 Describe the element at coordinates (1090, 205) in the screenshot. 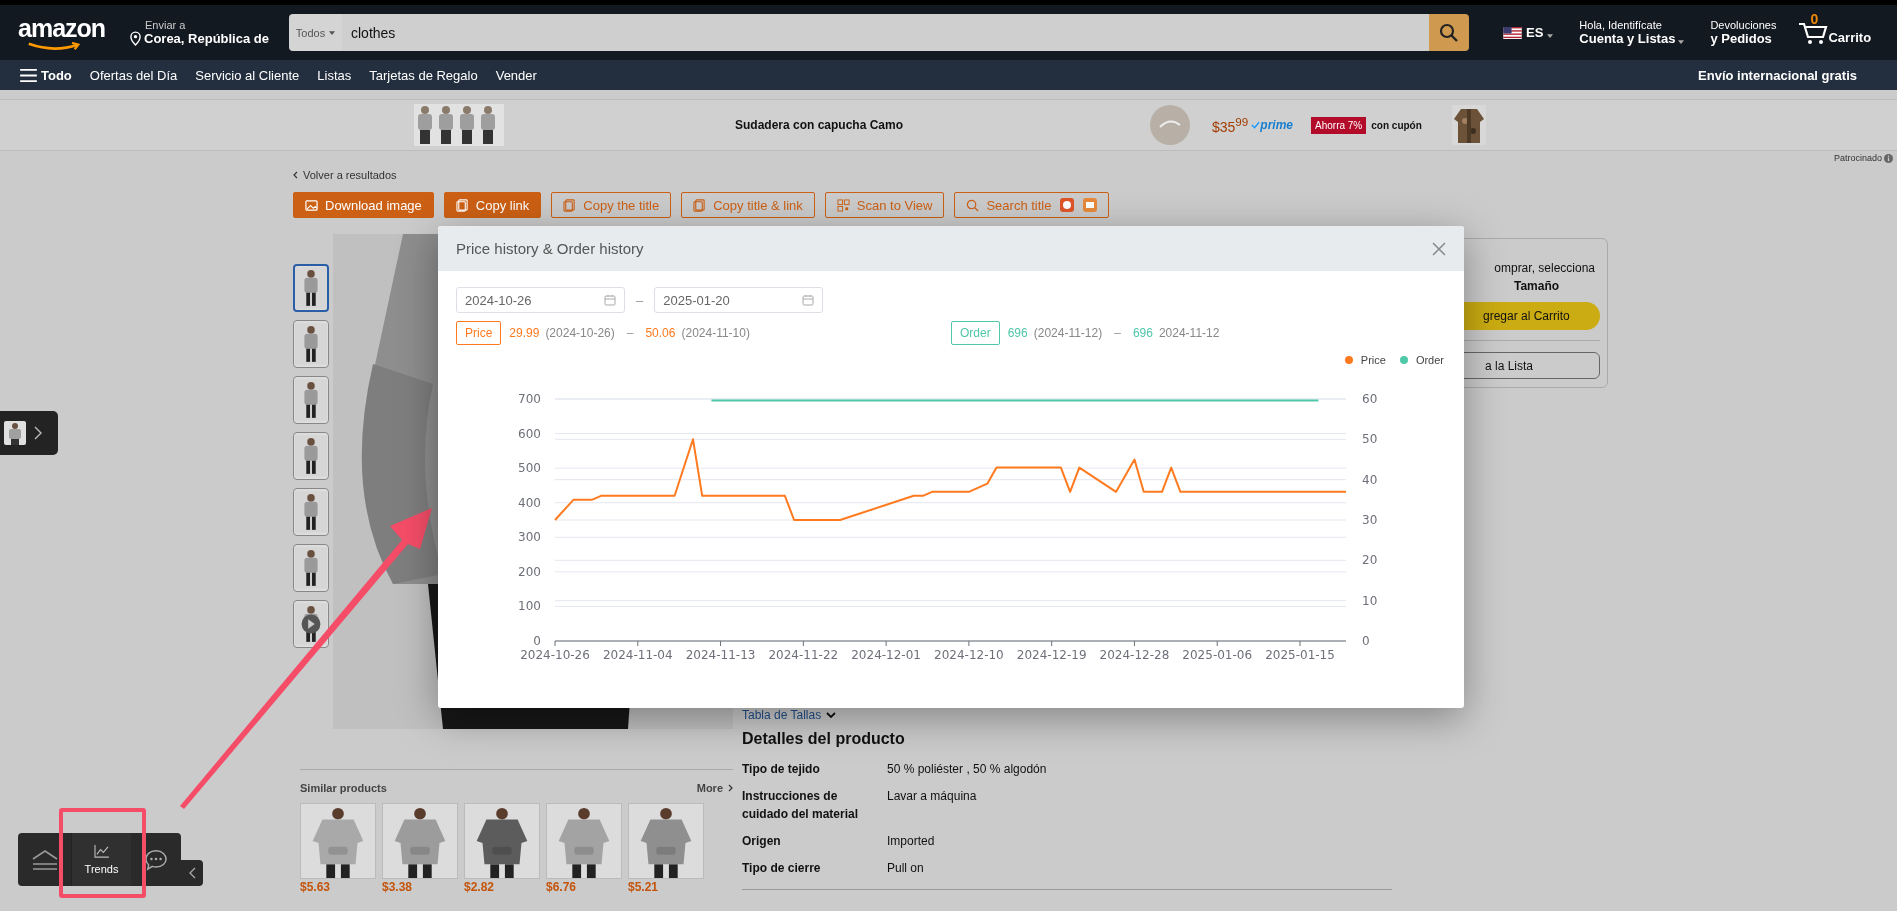

I see `app-icon` at that location.